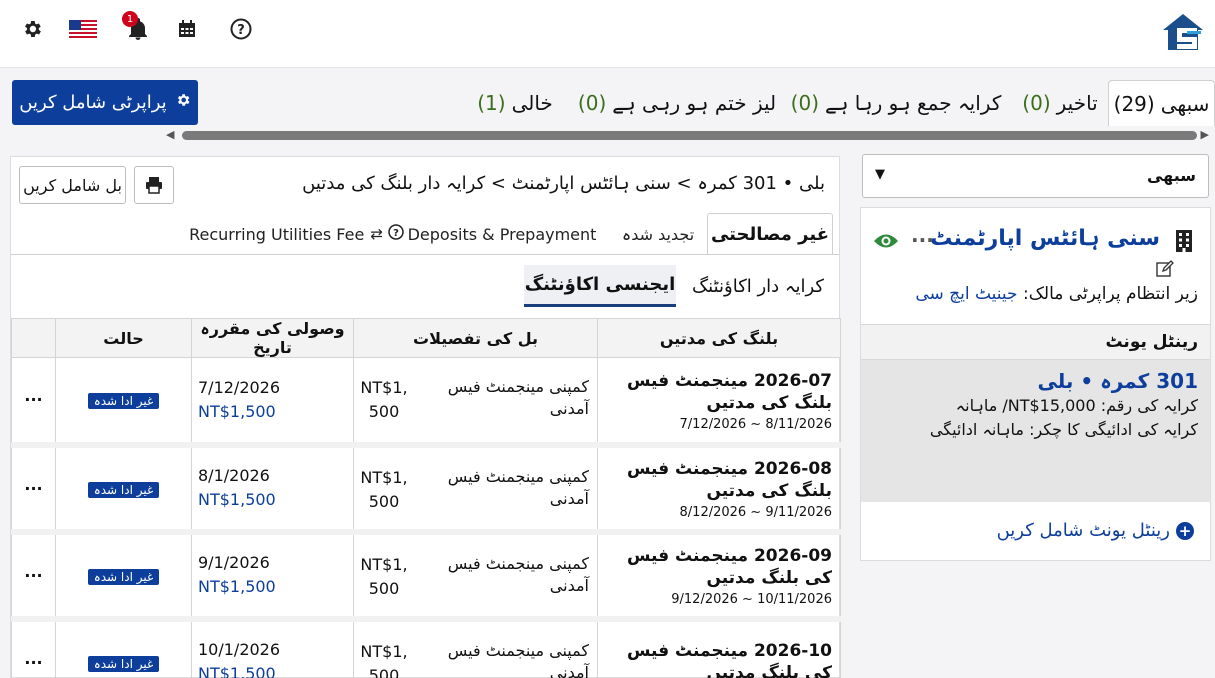 The image size is (1215, 678). What do you see at coordinates (1035, 342) in the screenshot?
I see `rental-units-heading: رینٹل یونٹ` at bounding box center [1035, 342].